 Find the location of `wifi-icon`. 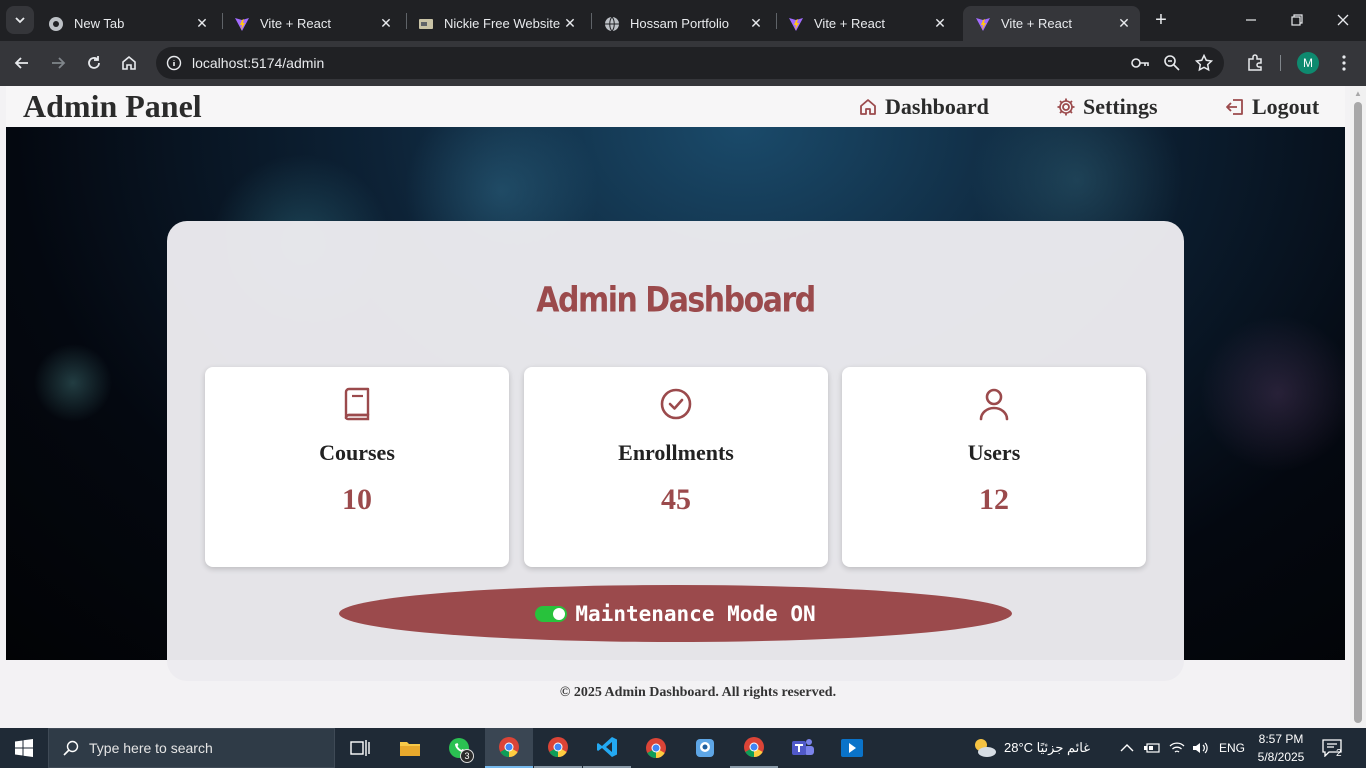

wifi-icon is located at coordinates (1177, 747).